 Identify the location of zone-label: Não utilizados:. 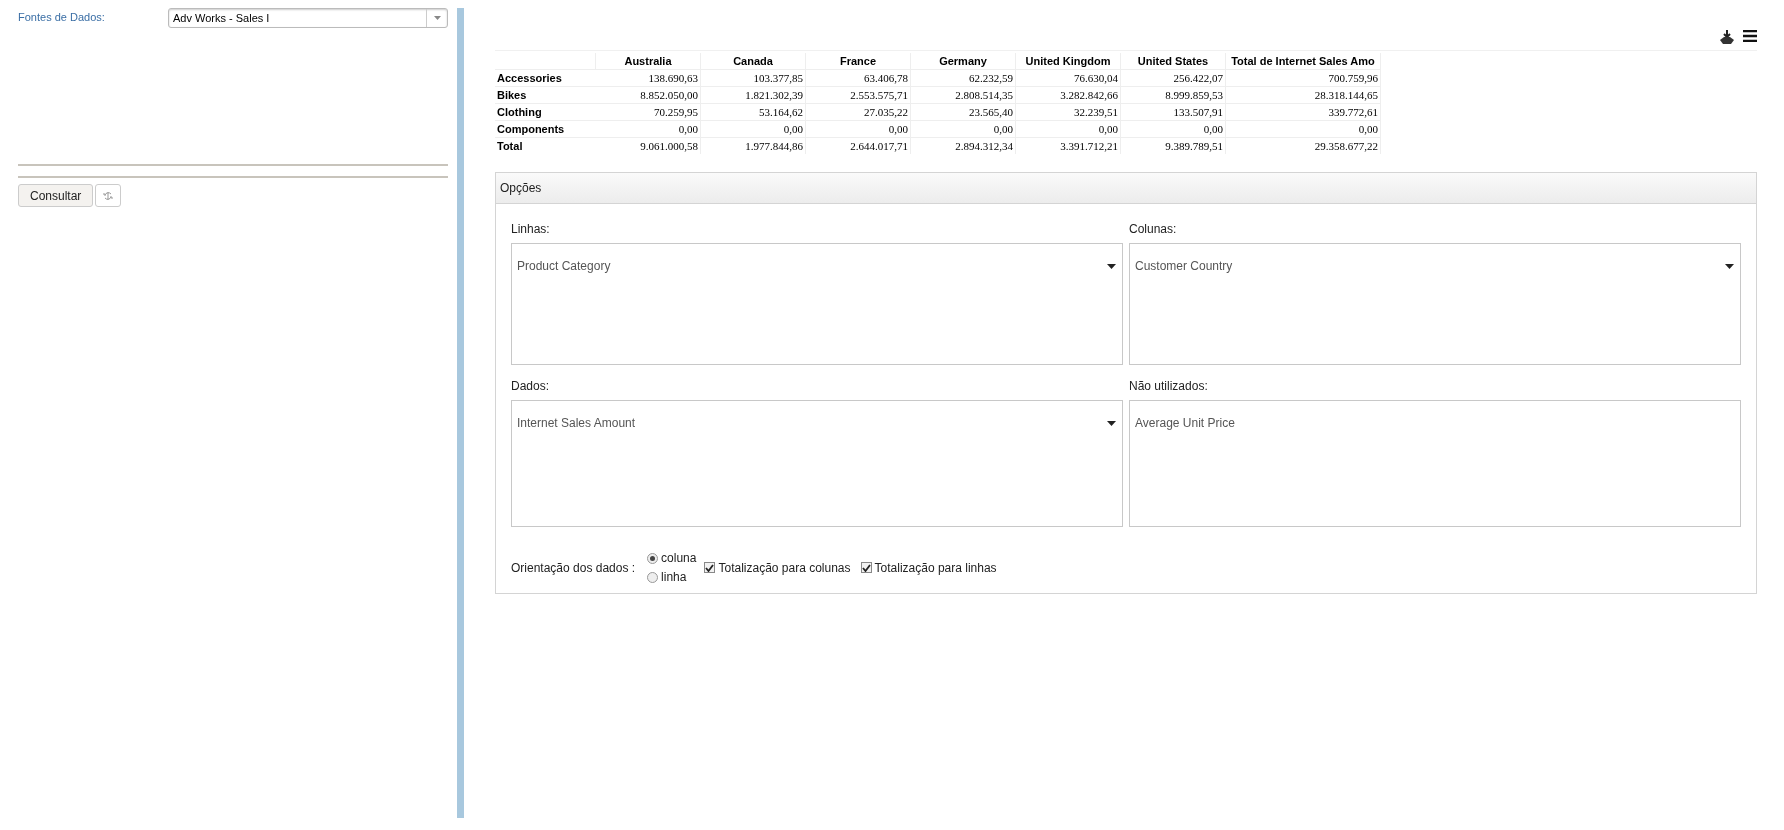
(1169, 386).